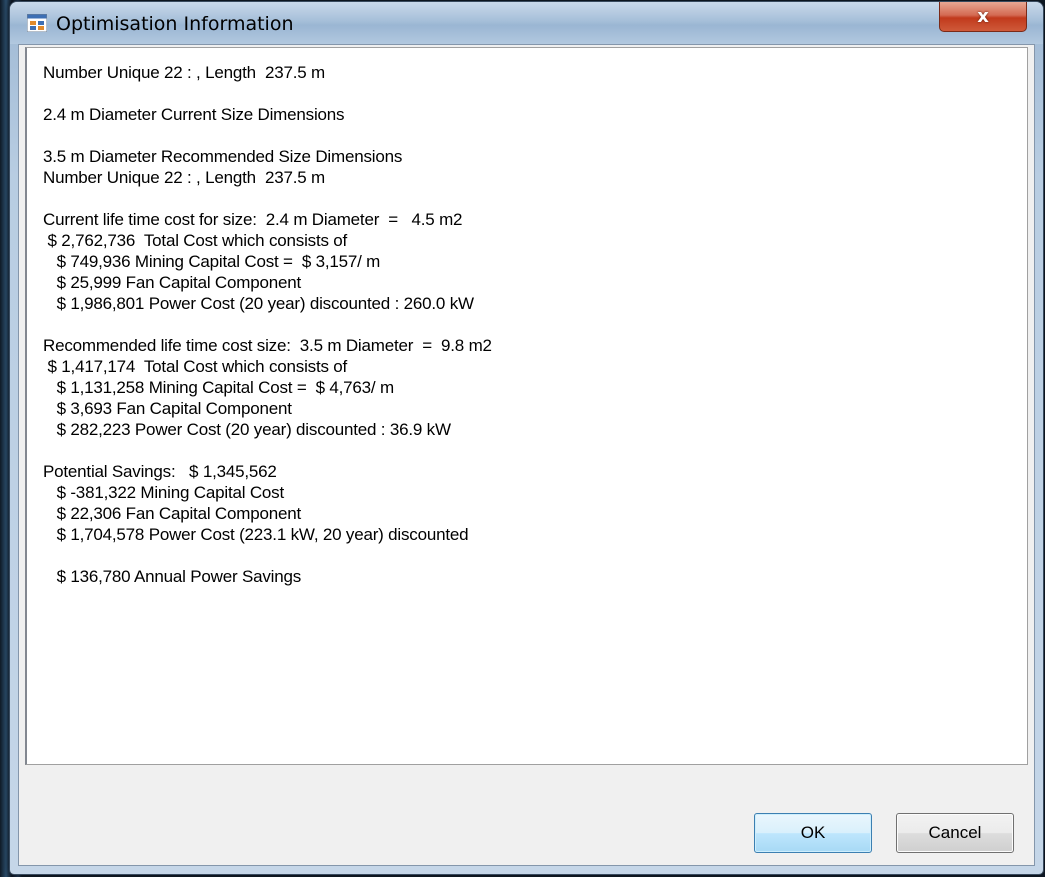  I want to click on window-title: Optimisation Information, so click(175, 24).